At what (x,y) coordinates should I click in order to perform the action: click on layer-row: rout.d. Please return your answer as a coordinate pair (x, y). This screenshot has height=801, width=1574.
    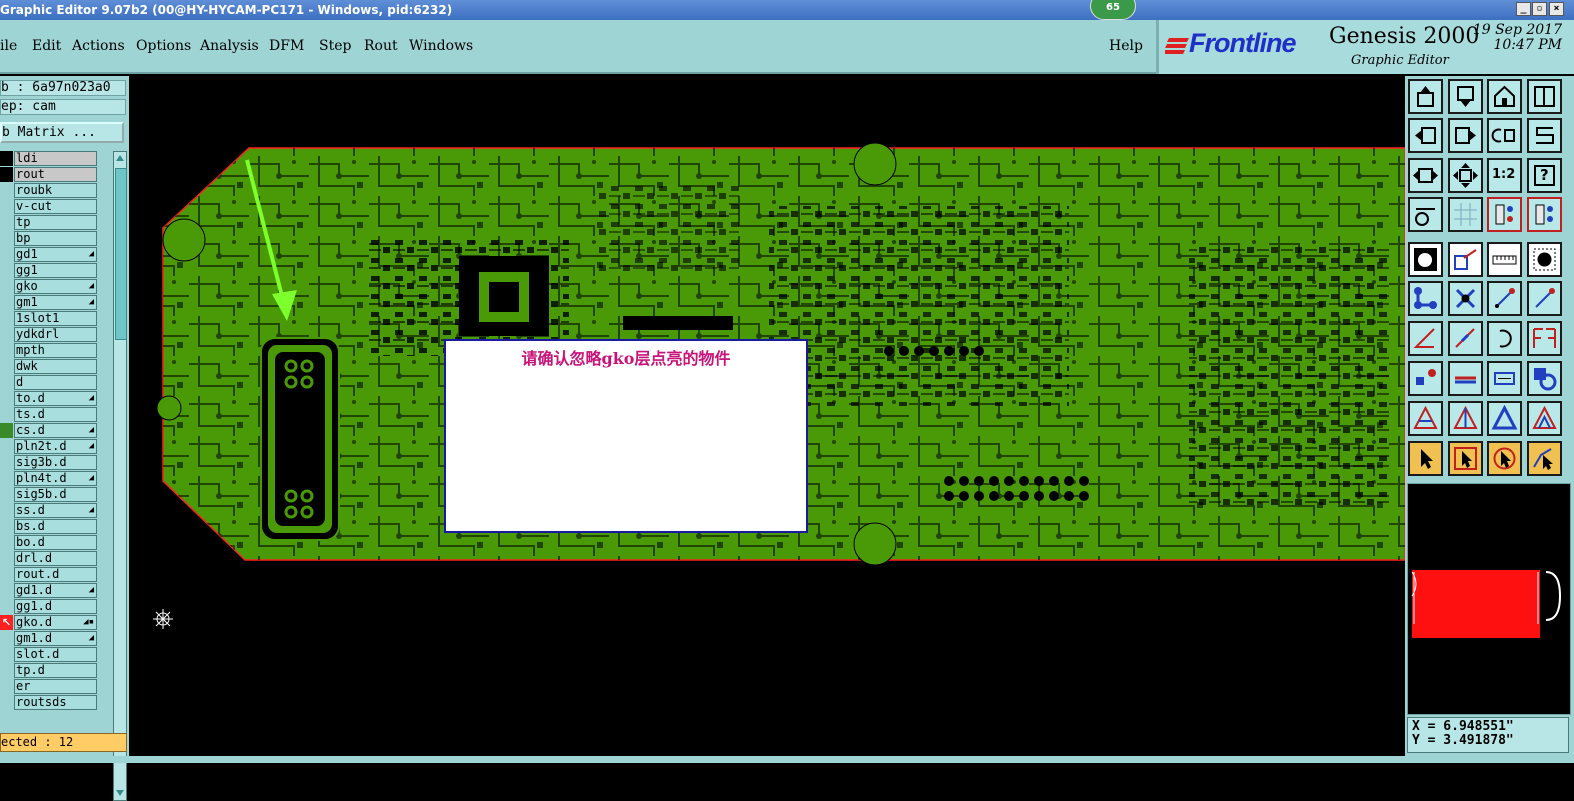
    Looking at the image, I should click on (55, 574).